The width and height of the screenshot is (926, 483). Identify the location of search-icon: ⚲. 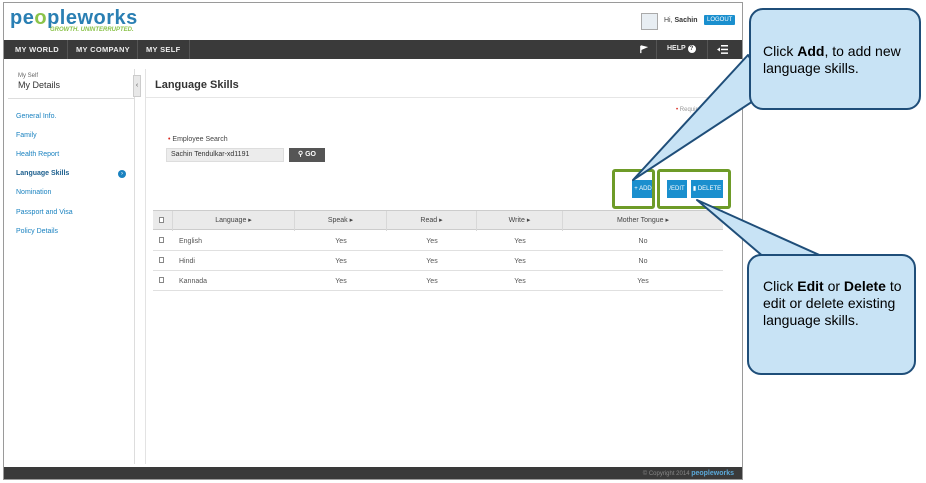
(301, 154).